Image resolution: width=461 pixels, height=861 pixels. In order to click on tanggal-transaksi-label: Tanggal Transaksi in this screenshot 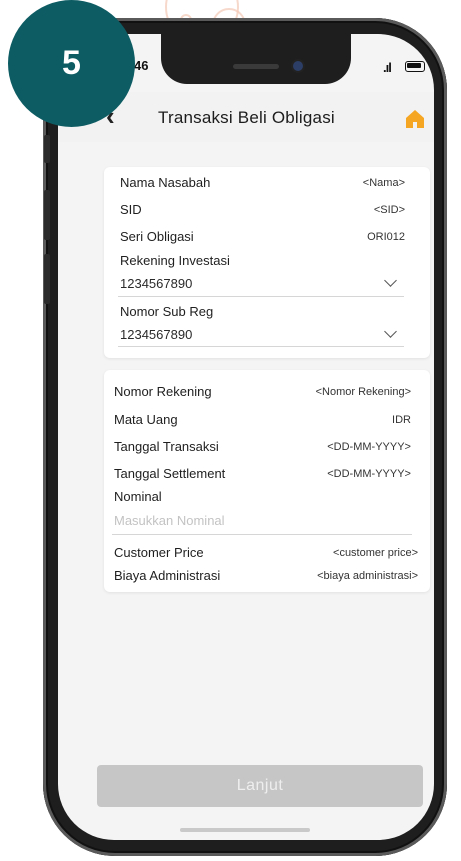, I will do `click(166, 446)`.